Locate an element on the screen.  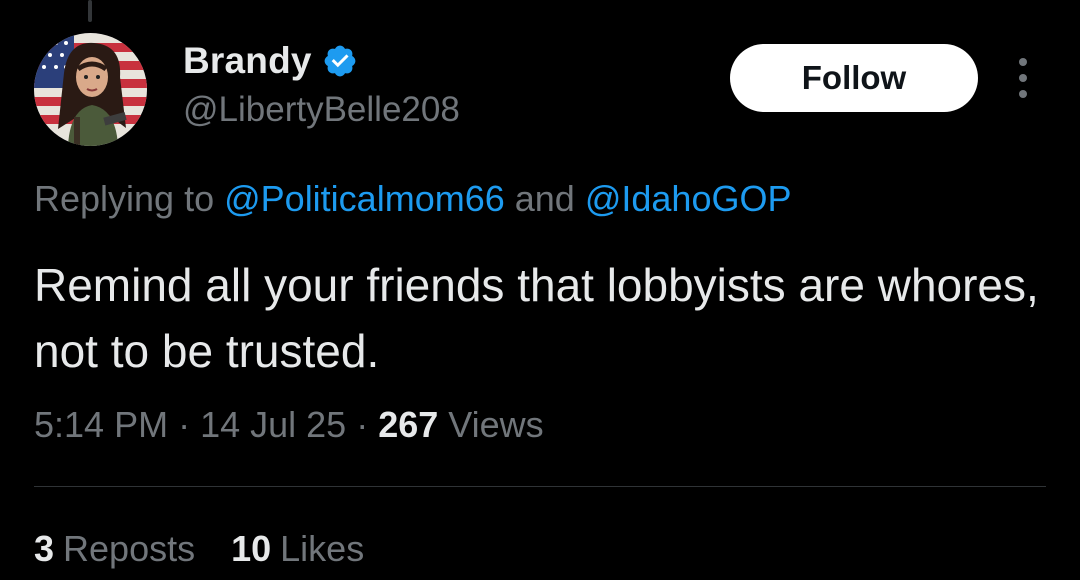
replying-to-joiner: and is located at coordinates (544, 198).